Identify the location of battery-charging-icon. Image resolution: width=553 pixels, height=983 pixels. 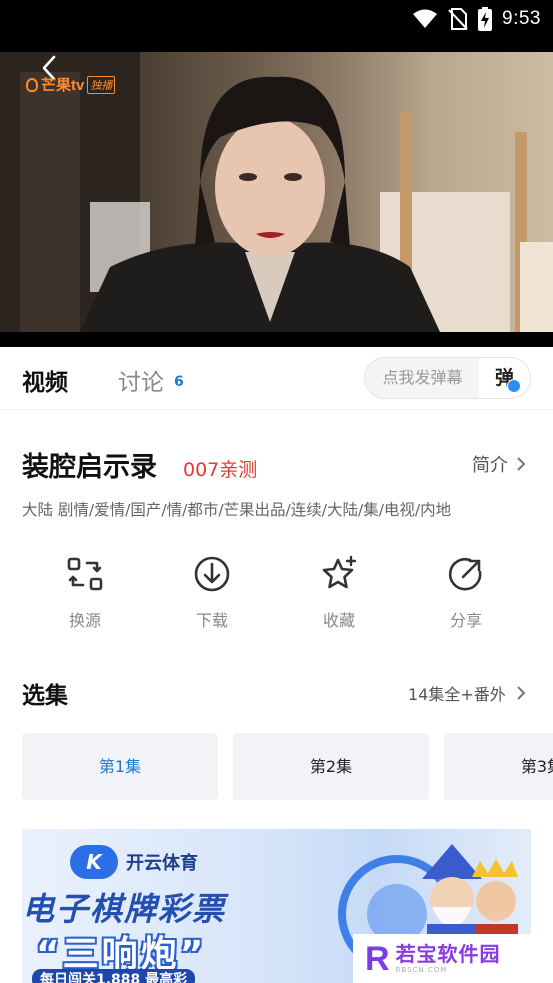
(485, 19).